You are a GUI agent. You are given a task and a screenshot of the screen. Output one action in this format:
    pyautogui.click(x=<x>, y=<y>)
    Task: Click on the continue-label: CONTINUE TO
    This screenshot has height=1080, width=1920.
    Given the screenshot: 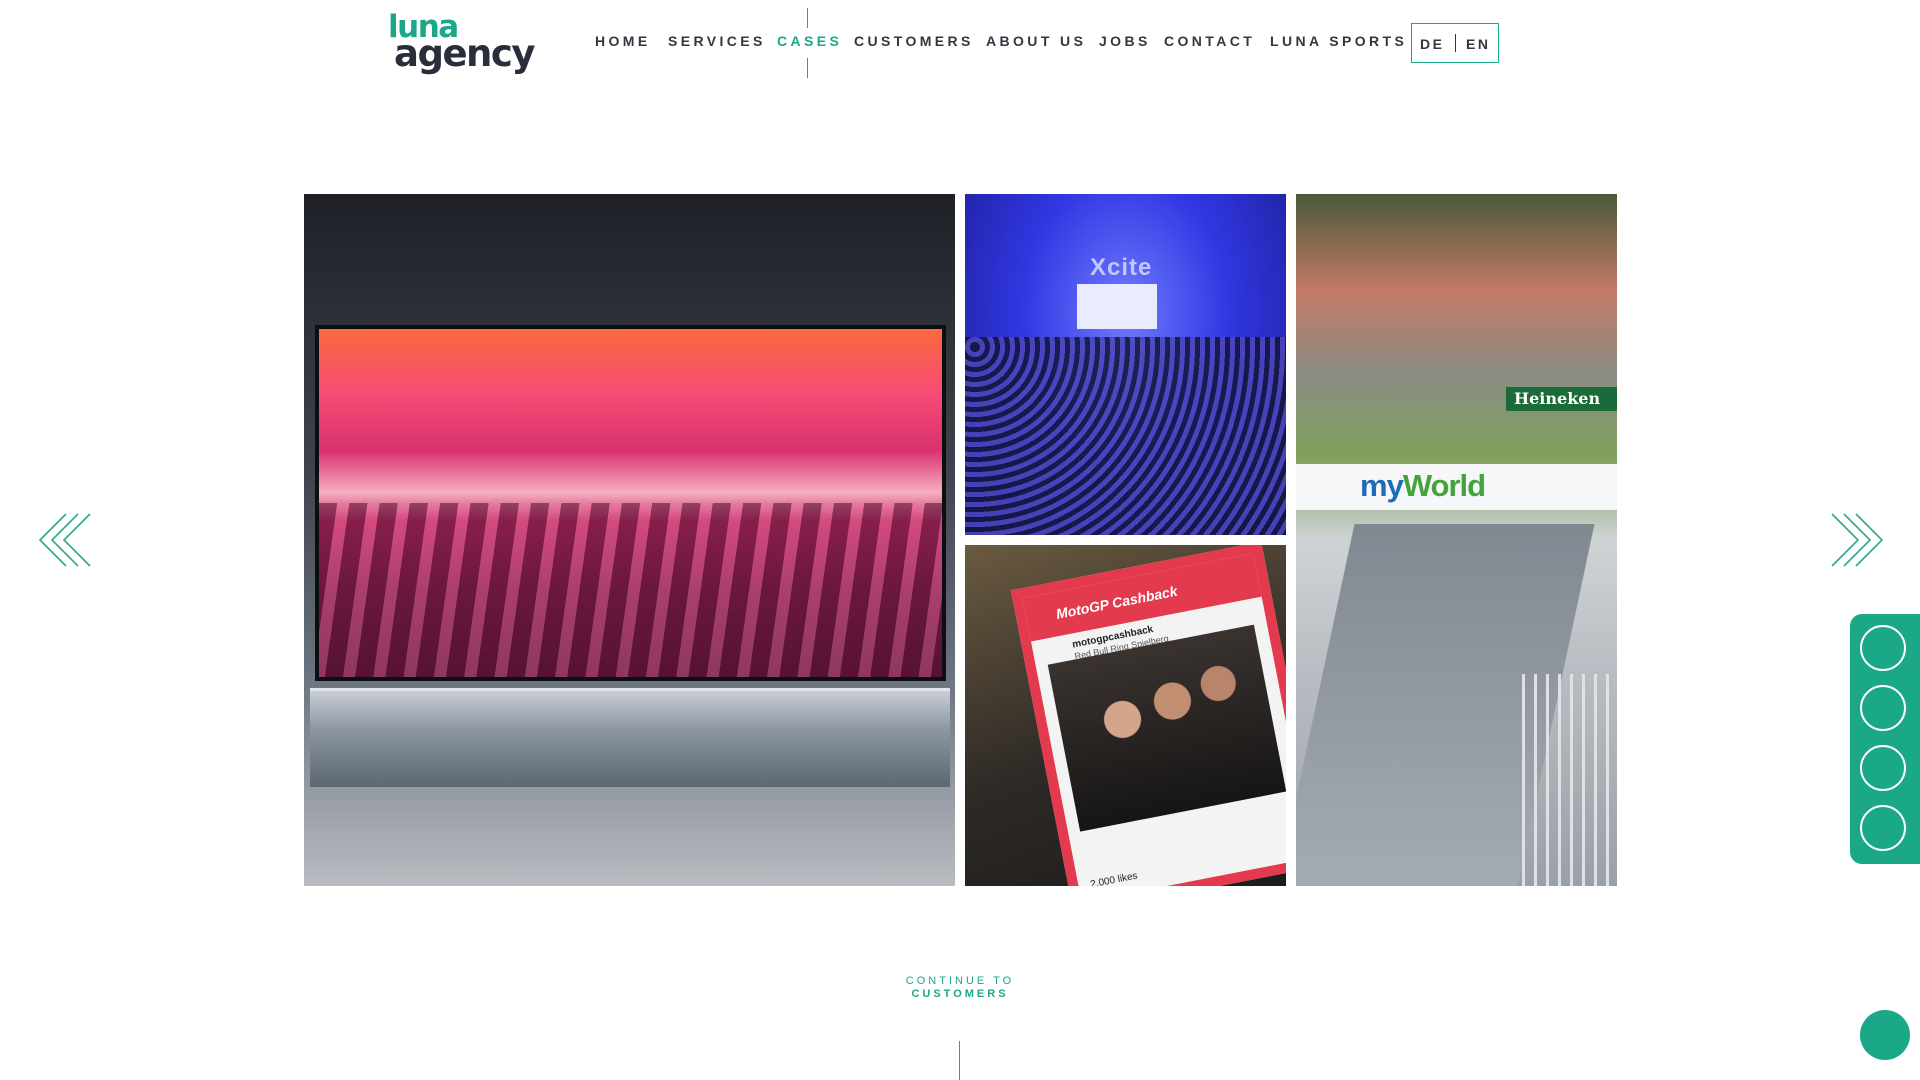 What is the action you would take?
    pyautogui.click(x=960, y=981)
    